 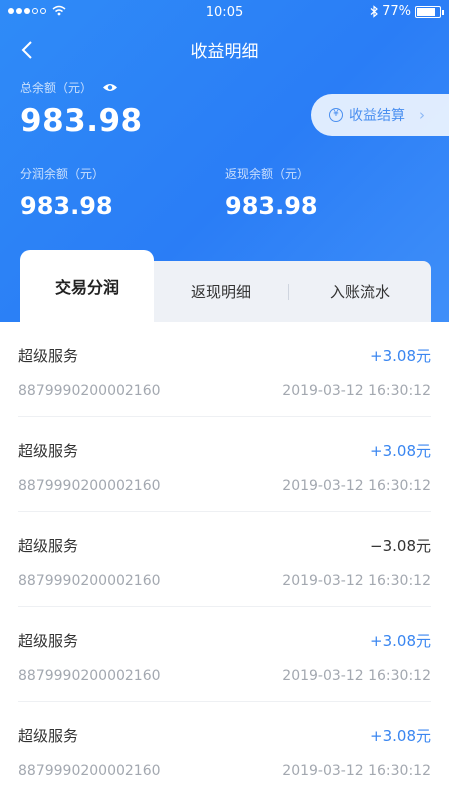 What do you see at coordinates (267, 174) in the screenshot?
I see `cashback-balance-label: 返现余额（元）` at bounding box center [267, 174].